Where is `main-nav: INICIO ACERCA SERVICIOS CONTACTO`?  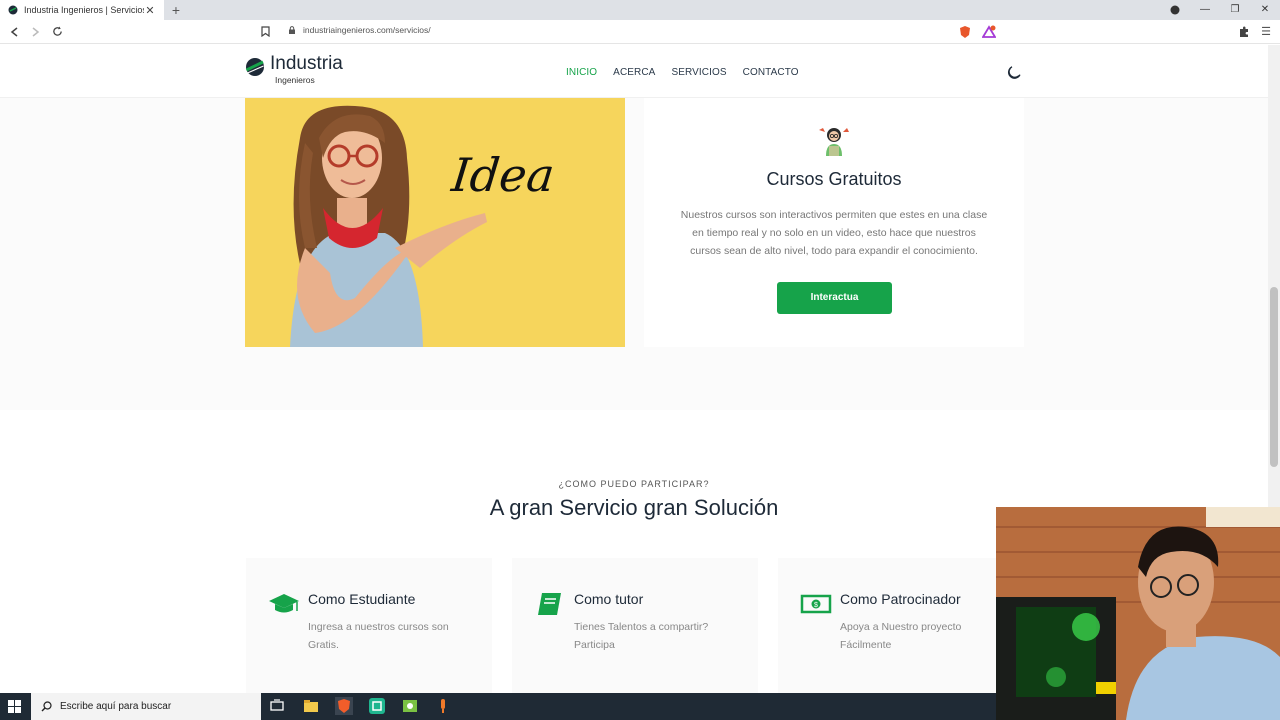 main-nav: INICIO ACERCA SERVICIOS CONTACTO is located at coordinates (690, 72).